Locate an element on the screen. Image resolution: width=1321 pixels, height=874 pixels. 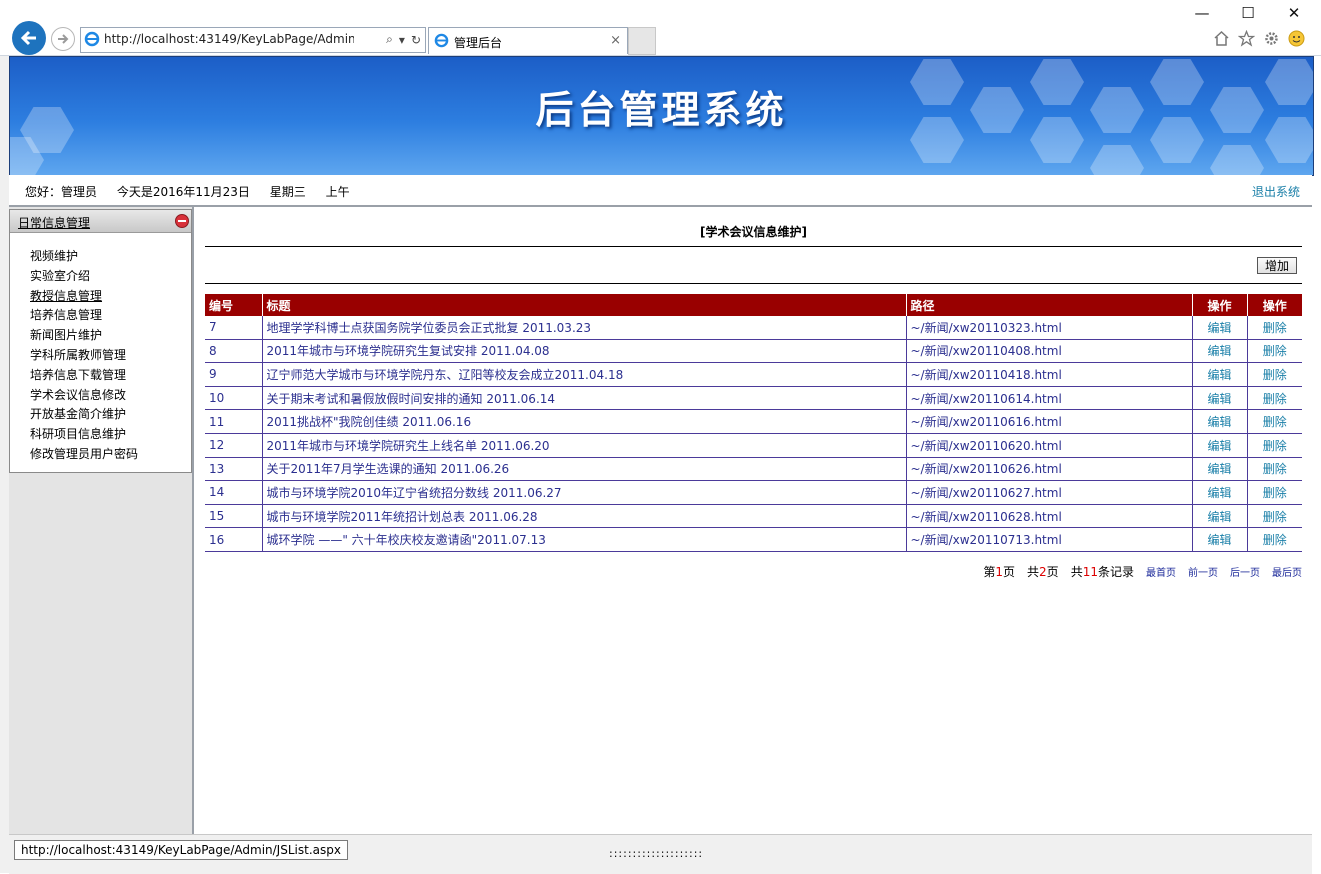
add-button: 增加 is located at coordinates (1276, 265).